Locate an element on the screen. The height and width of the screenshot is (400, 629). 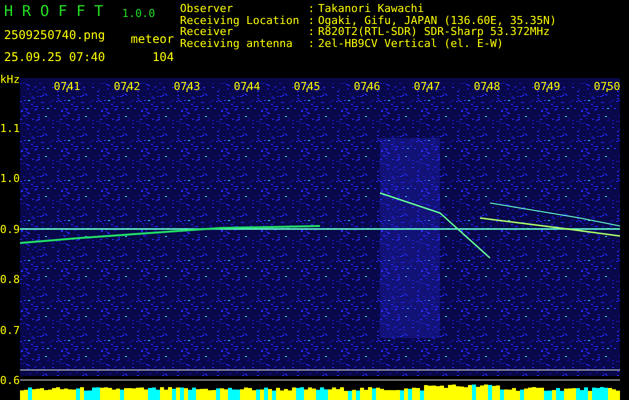
app-version: 1.0.0 is located at coordinates (139, 13).